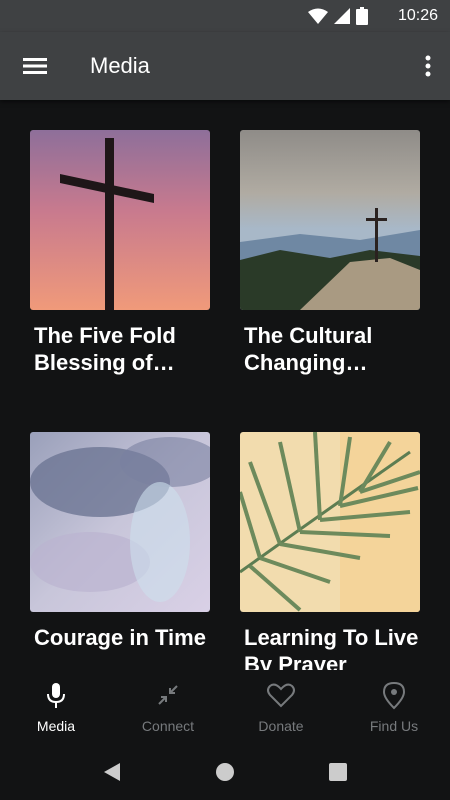 This screenshot has height=800, width=450. Describe the element at coordinates (56, 710) in the screenshot. I see `nav-item-media: Media` at that location.